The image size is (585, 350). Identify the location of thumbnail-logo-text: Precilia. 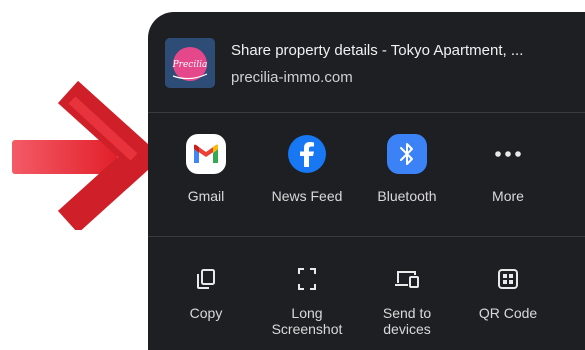
(190, 65).